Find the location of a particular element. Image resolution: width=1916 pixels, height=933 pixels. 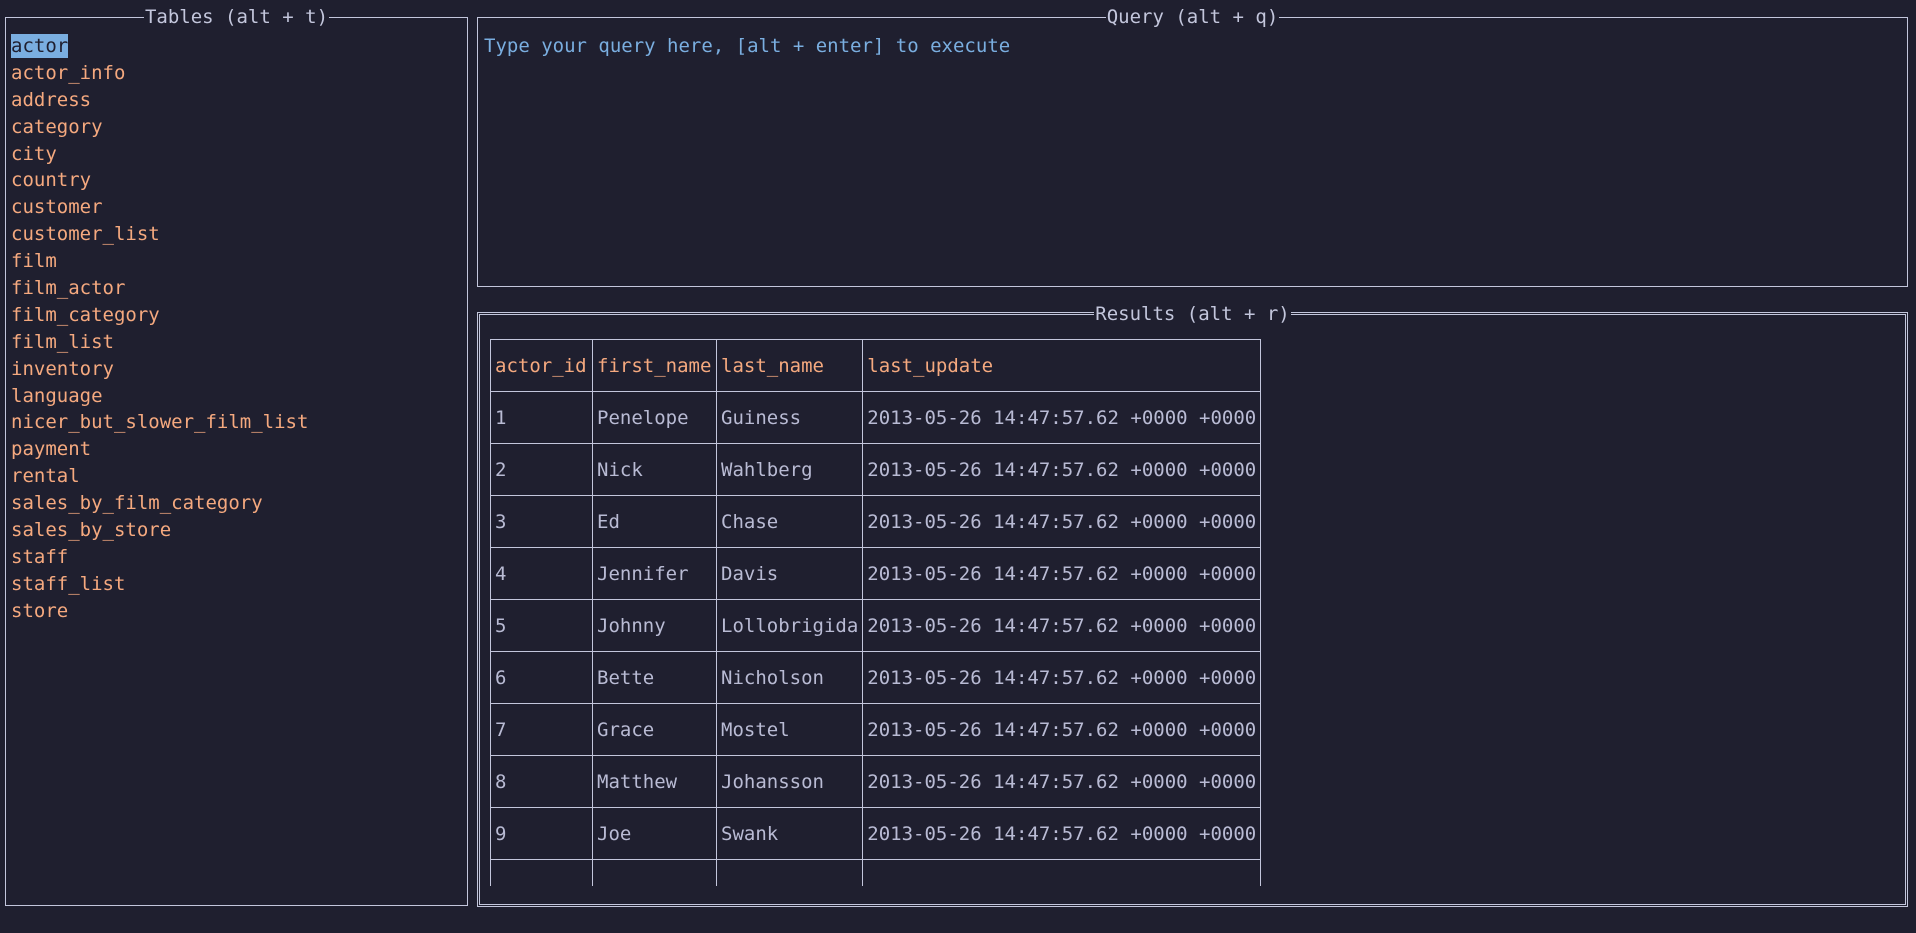

table-cell: 8 is located at coordinates (541, 781).